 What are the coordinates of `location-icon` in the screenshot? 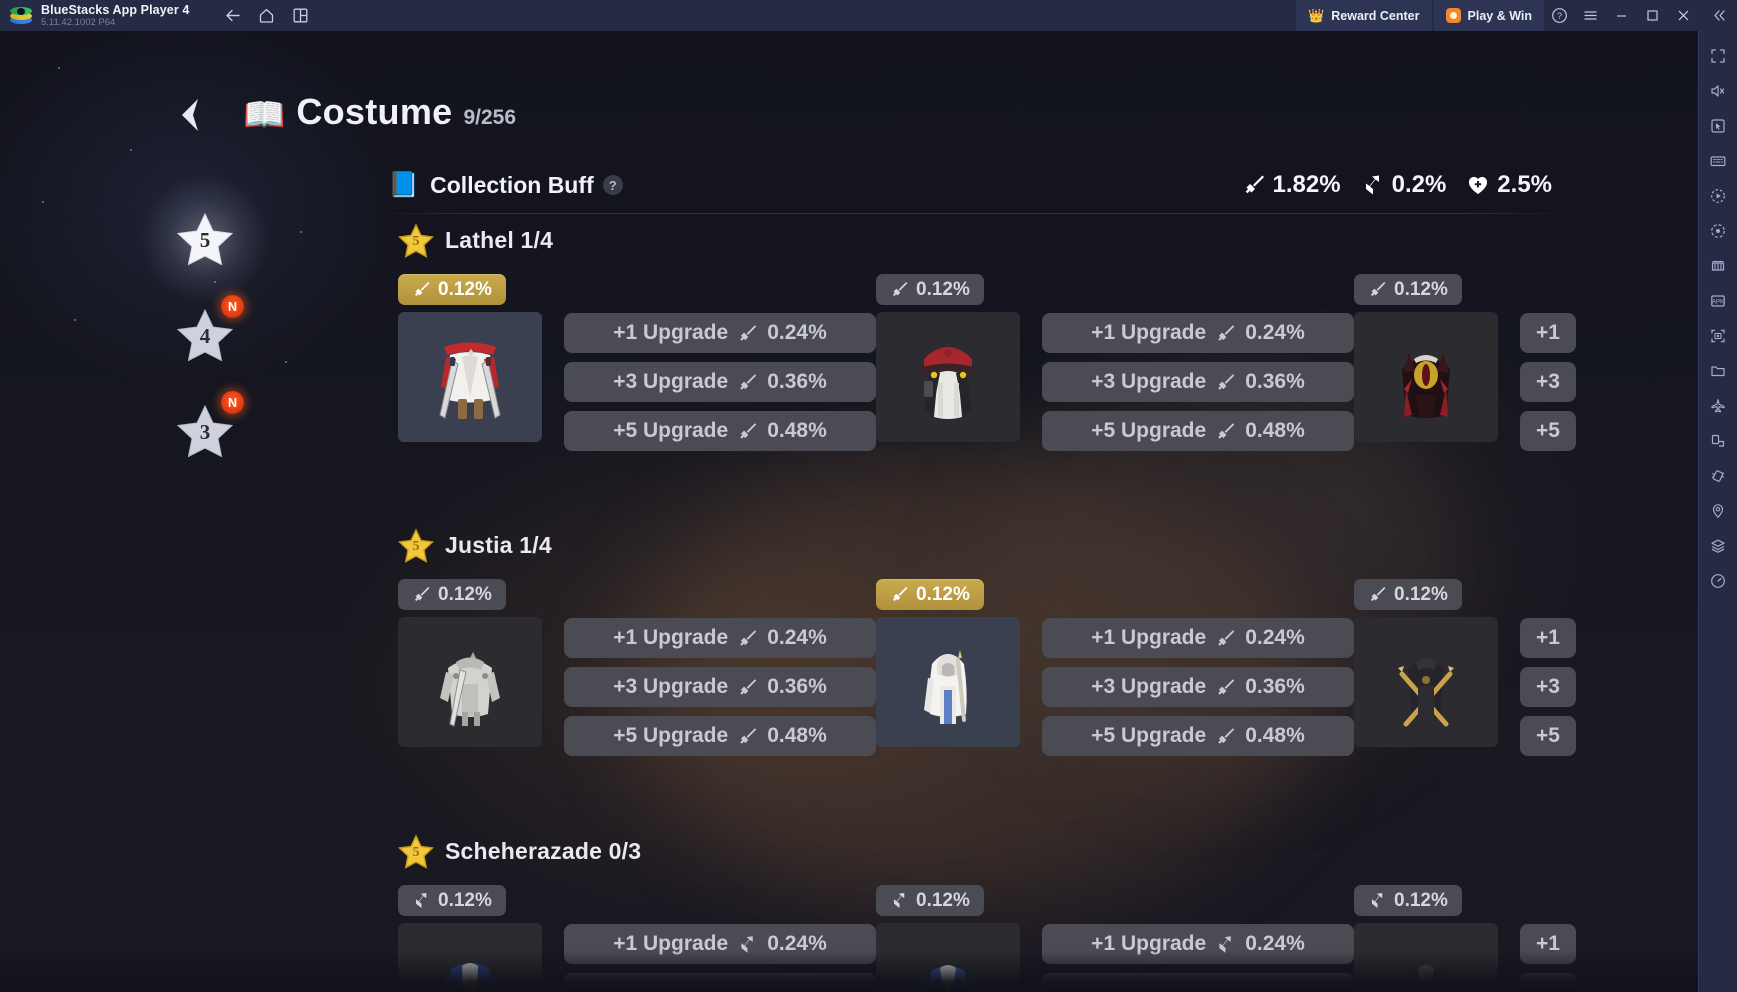 It's located at (1718, 510).